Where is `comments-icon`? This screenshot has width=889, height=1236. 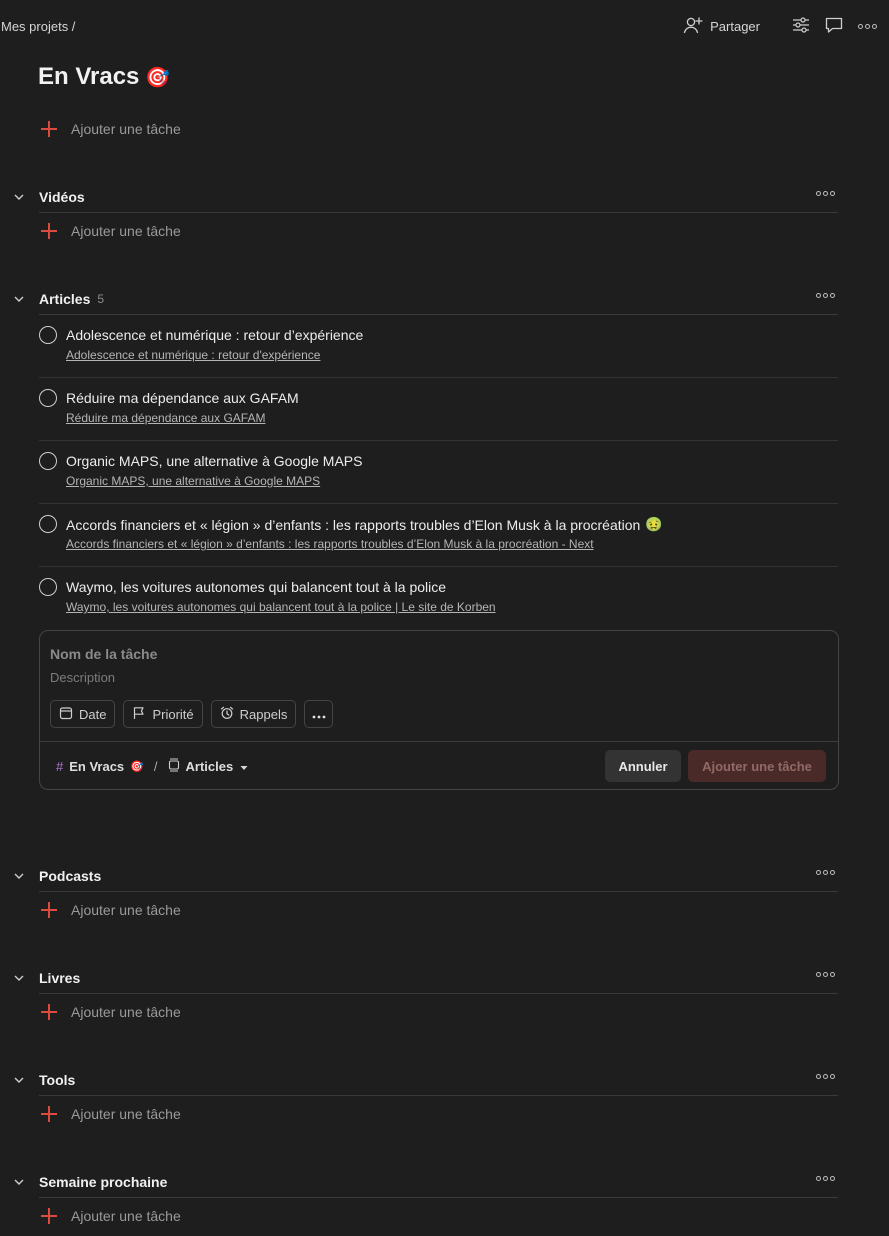
comments-icon is located at coordinates (834, 26).